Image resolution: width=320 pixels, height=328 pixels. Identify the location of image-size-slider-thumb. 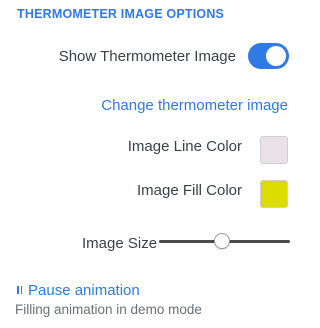
(221, 241).